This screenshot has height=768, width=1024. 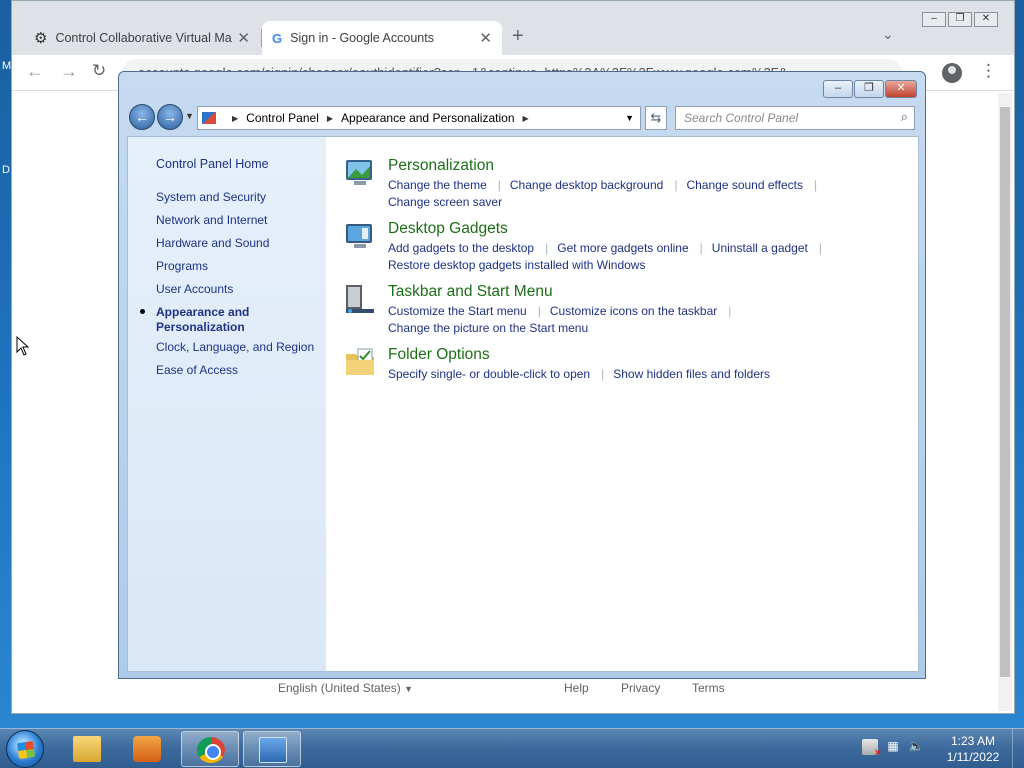 I want to click on taskbar-chrome, so click(x=210, y=749).